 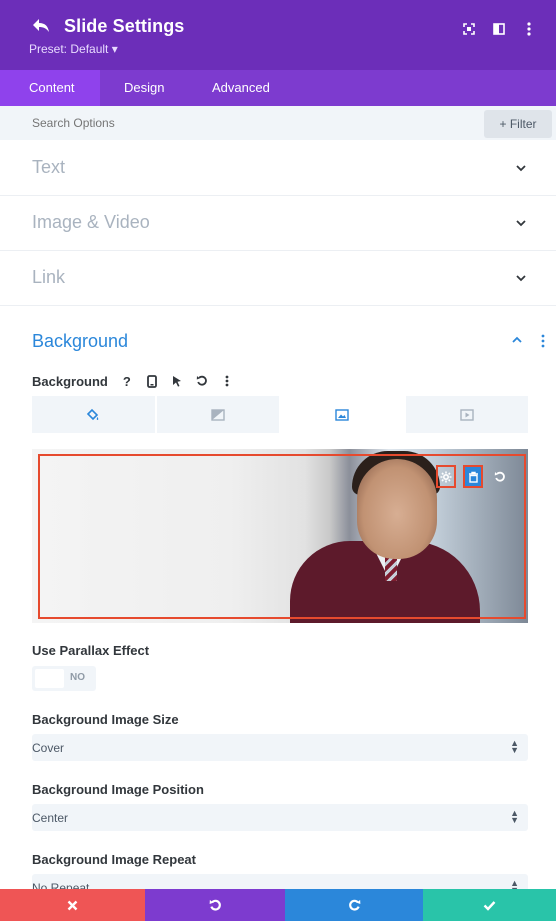 What do you see at coordinates (50, 88) in the screenshot?
I see `tab-content: Content` at bounding box center [50, 88].